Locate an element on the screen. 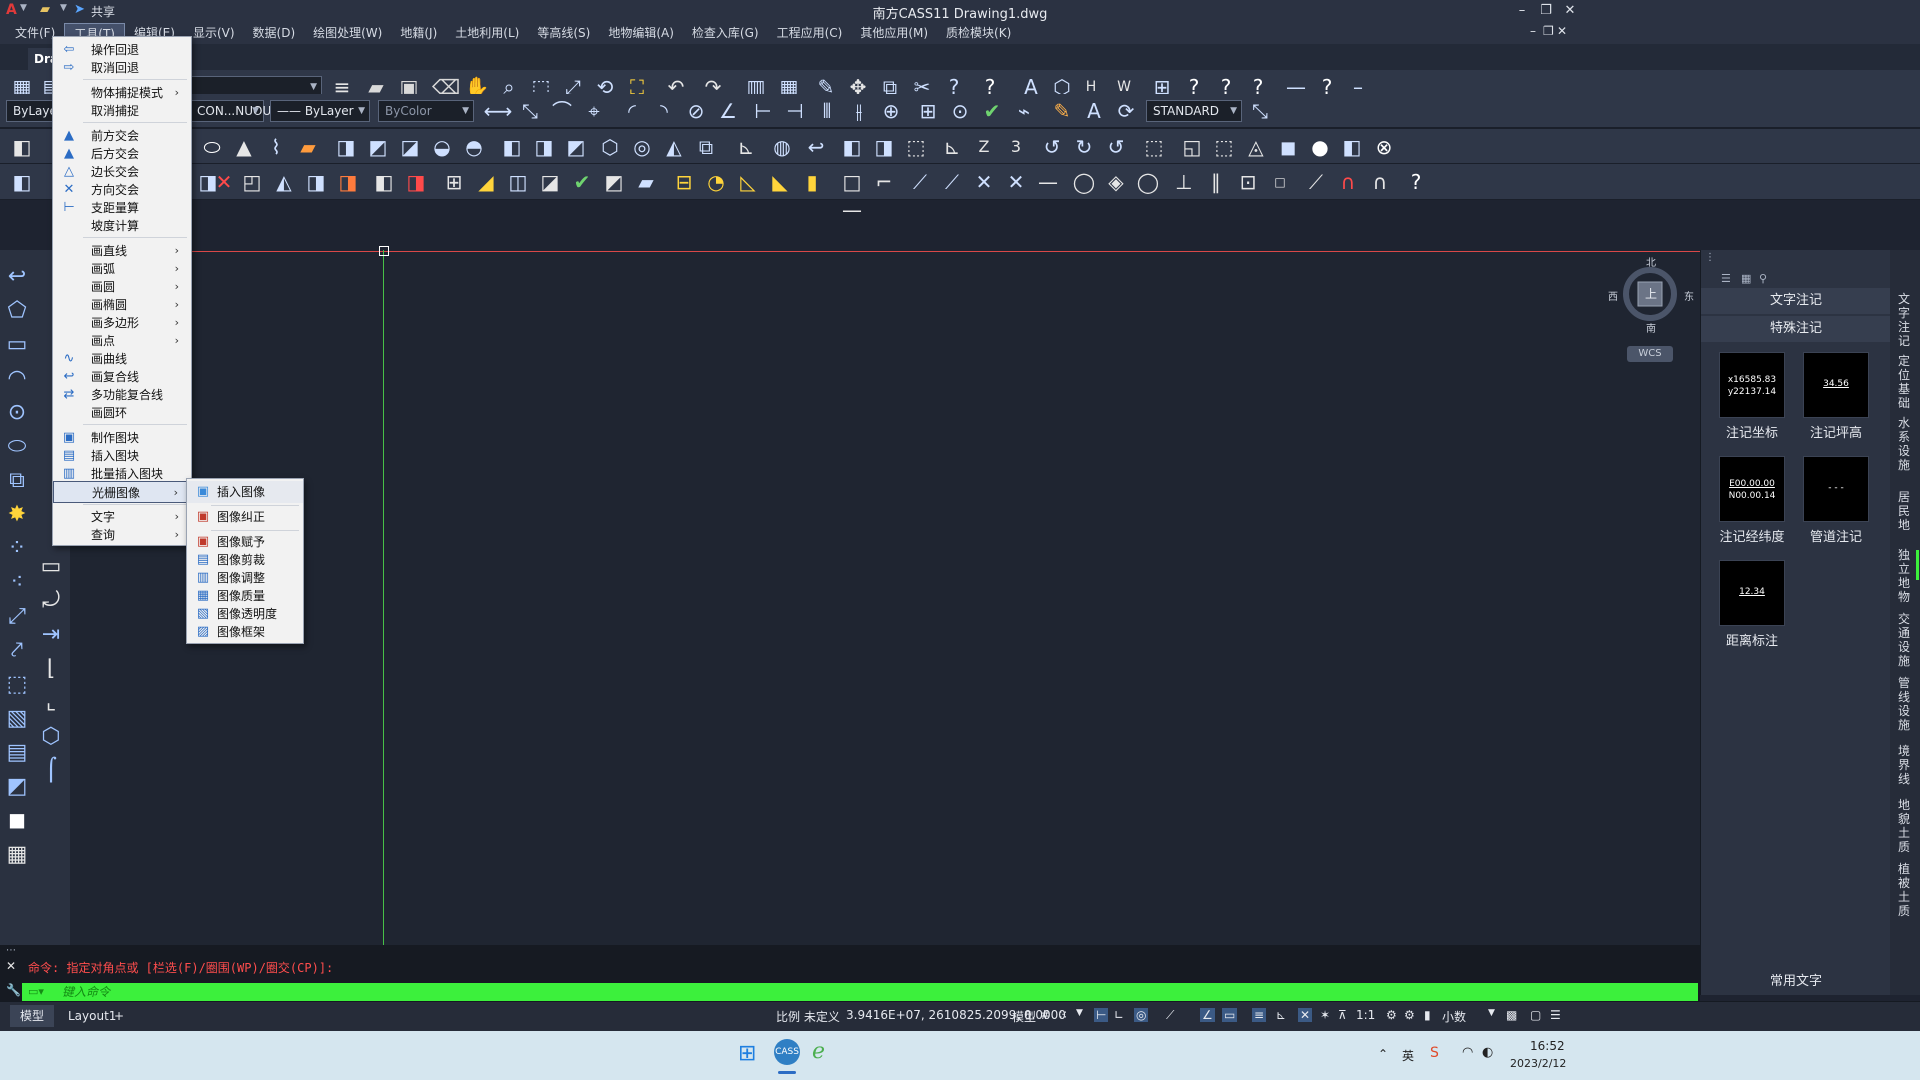 This screenshot has width=1920, height=1080. snap-tangent-icon: ◯ is located at coordinates (1148, 182).